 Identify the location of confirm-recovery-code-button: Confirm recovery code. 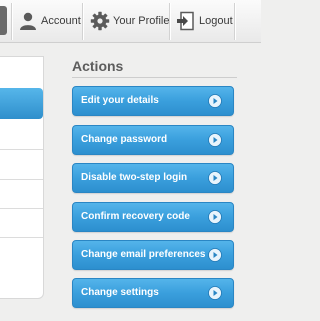
(153, 217).